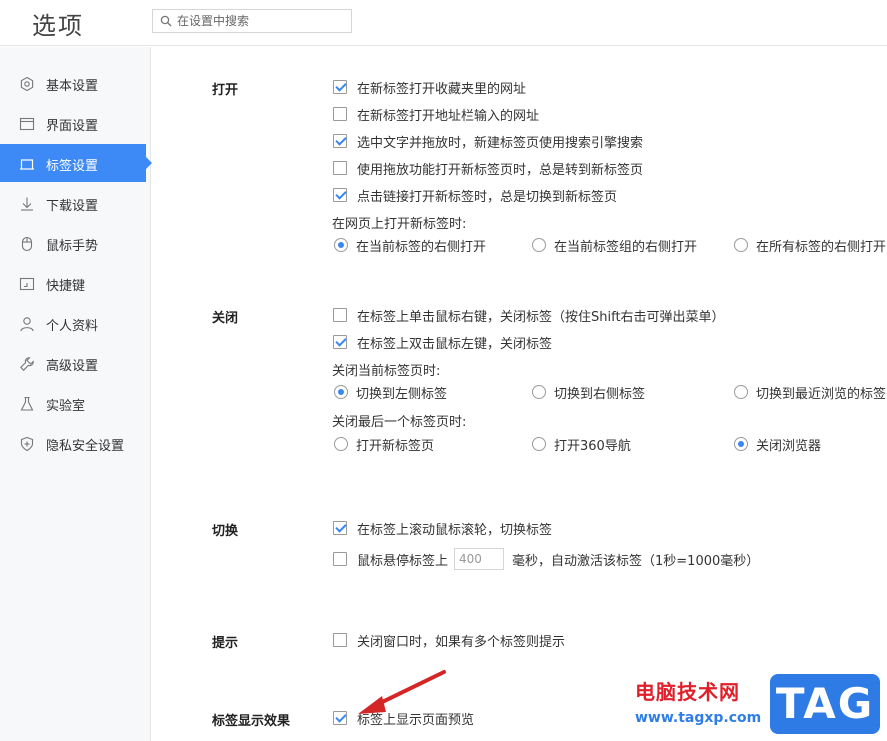  I want to click on option-label: 鼠标悬停标签上, so click(403, 561).